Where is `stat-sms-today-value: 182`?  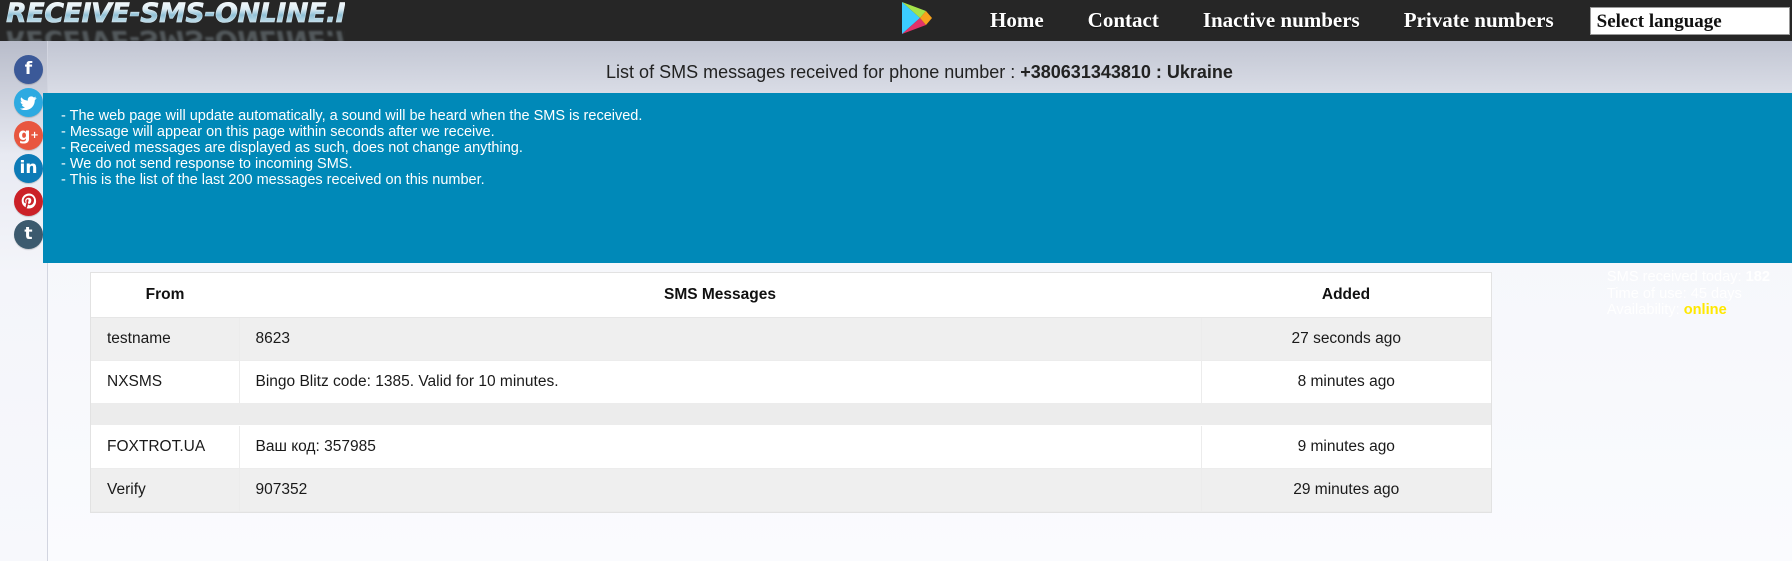
stat-sms-today-value: 182 is located at coordinates (1757, 277).